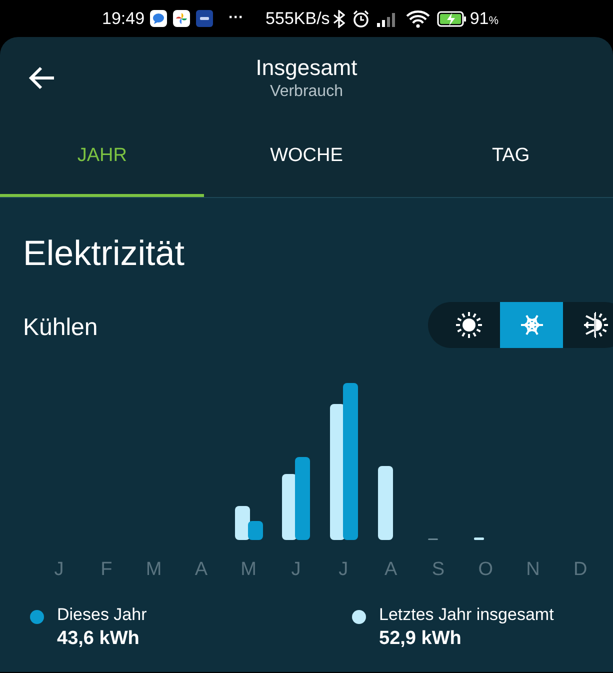 The height and width of the screenshot is (673, 613). I want to click on month-label: O, so click(485, 570).